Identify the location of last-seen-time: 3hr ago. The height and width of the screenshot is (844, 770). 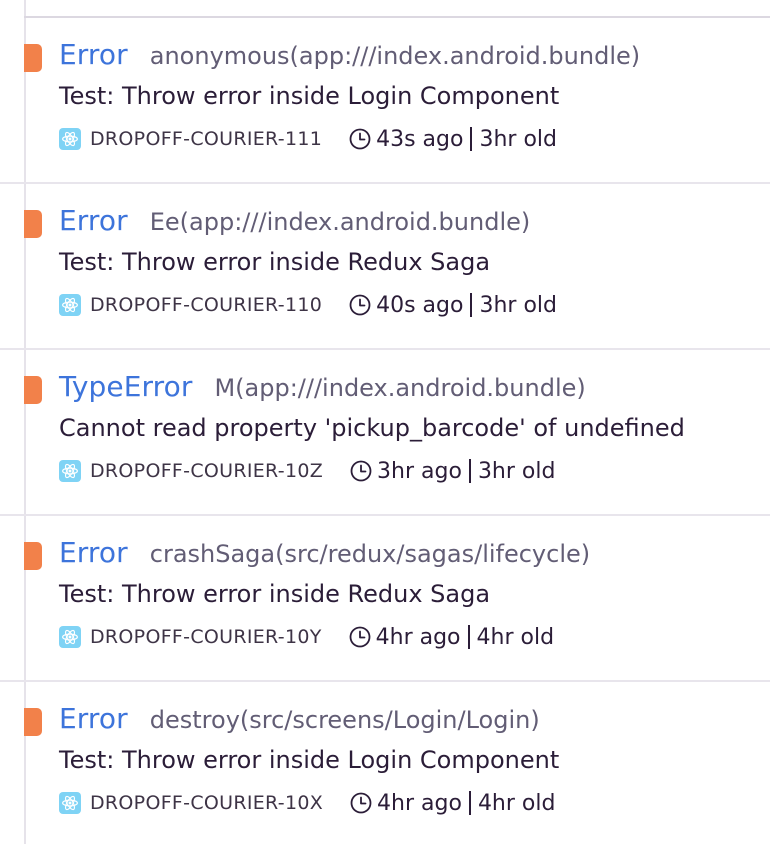
(419, 471).